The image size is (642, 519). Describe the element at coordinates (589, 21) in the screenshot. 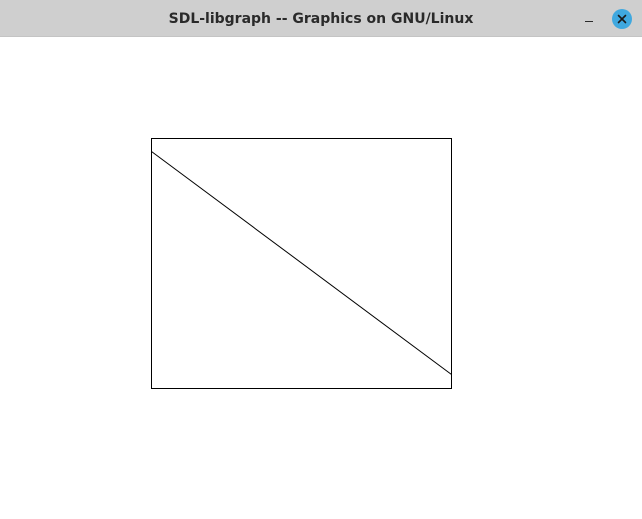

I see `minimize-icon` at that location.